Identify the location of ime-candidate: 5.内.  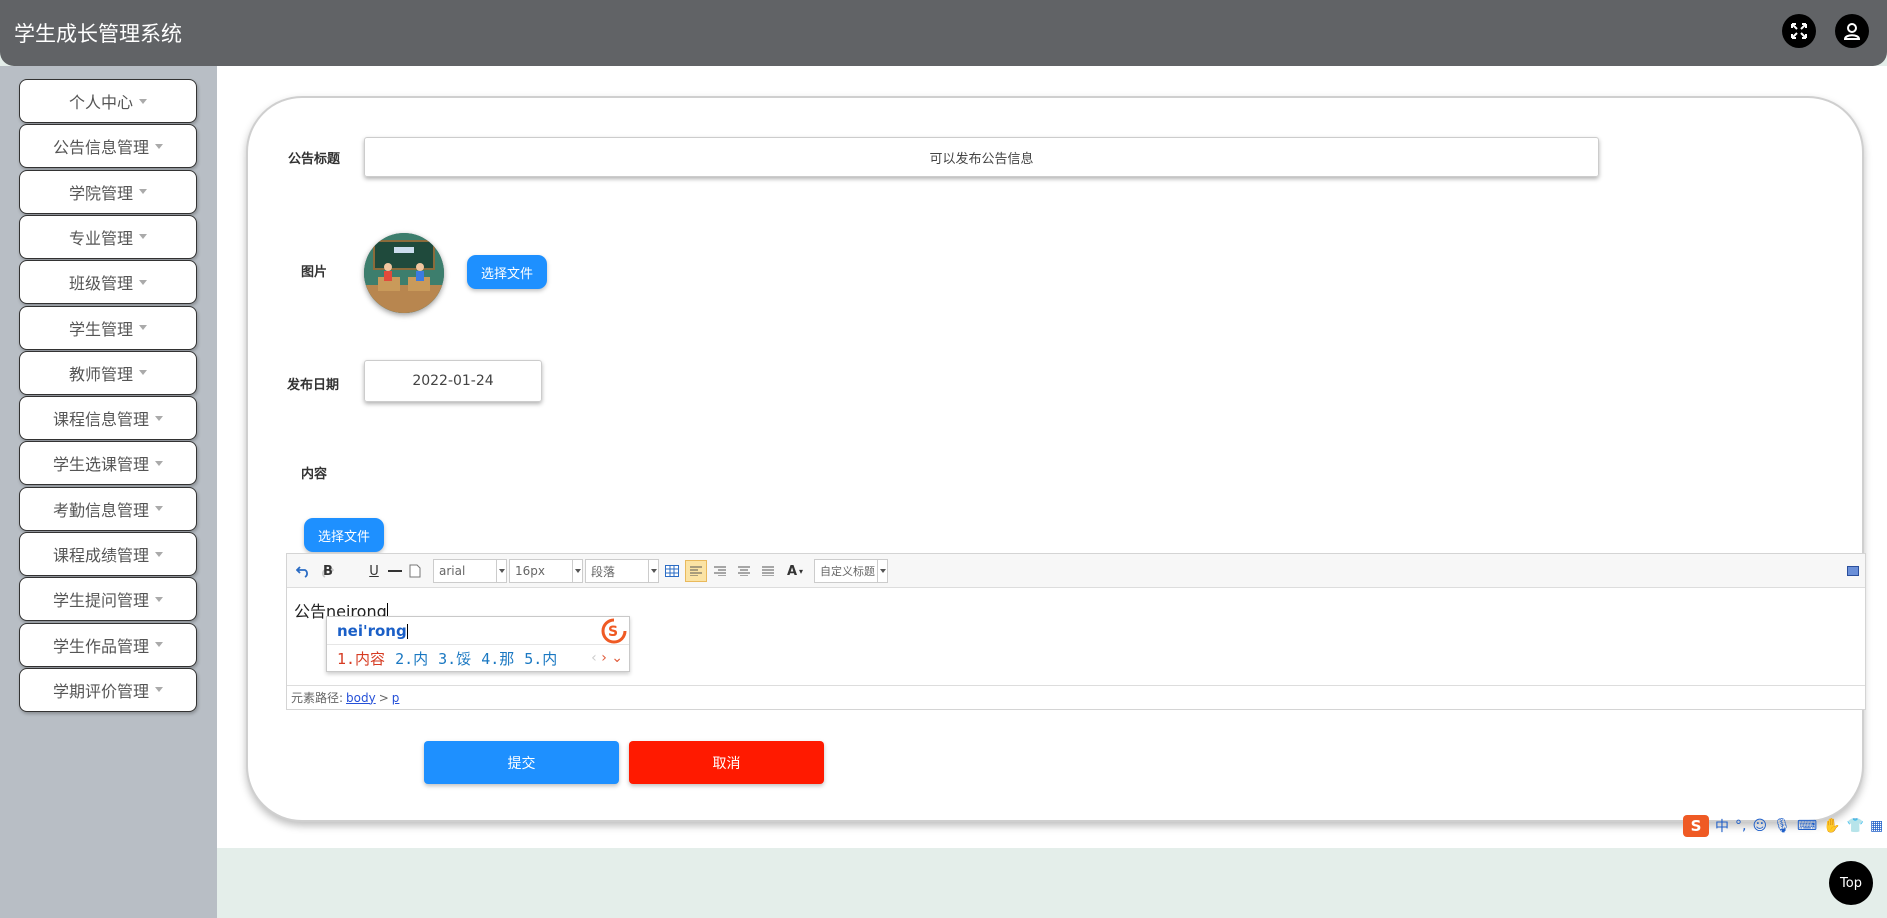
(540, 659).